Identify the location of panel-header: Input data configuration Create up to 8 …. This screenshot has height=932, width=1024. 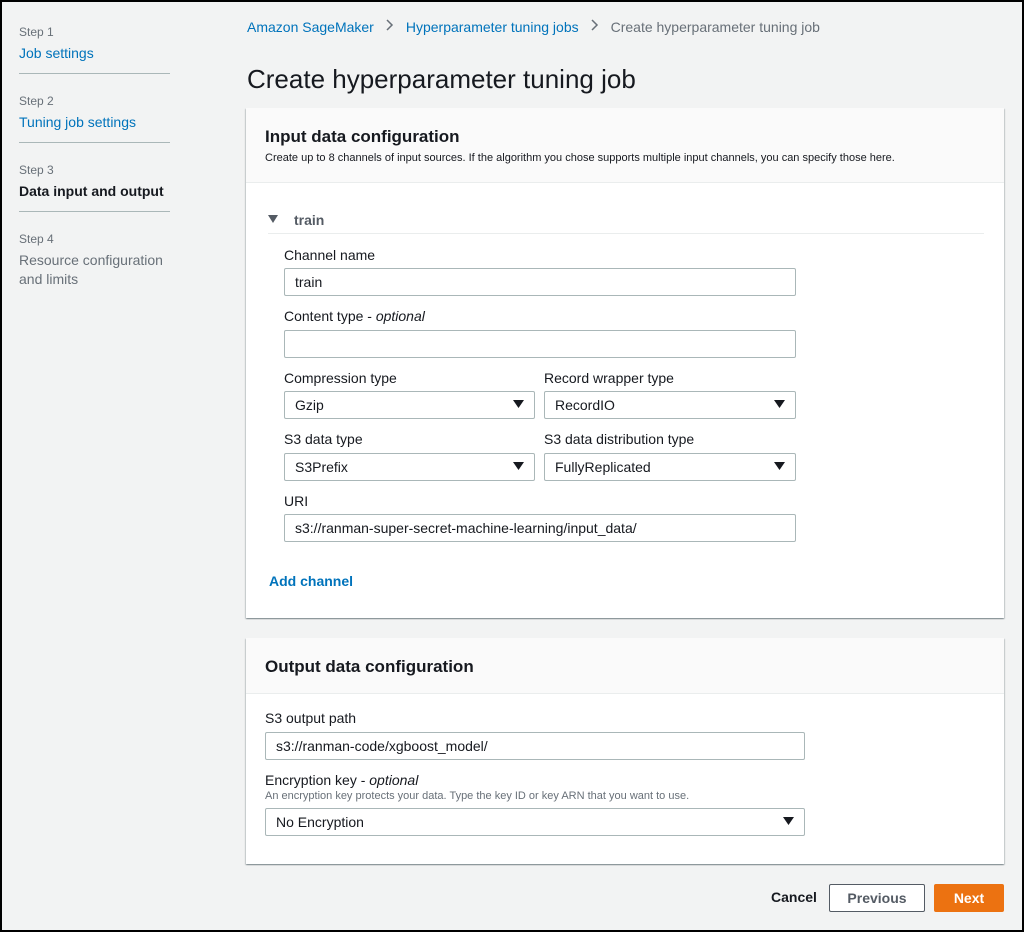
(625, 145).